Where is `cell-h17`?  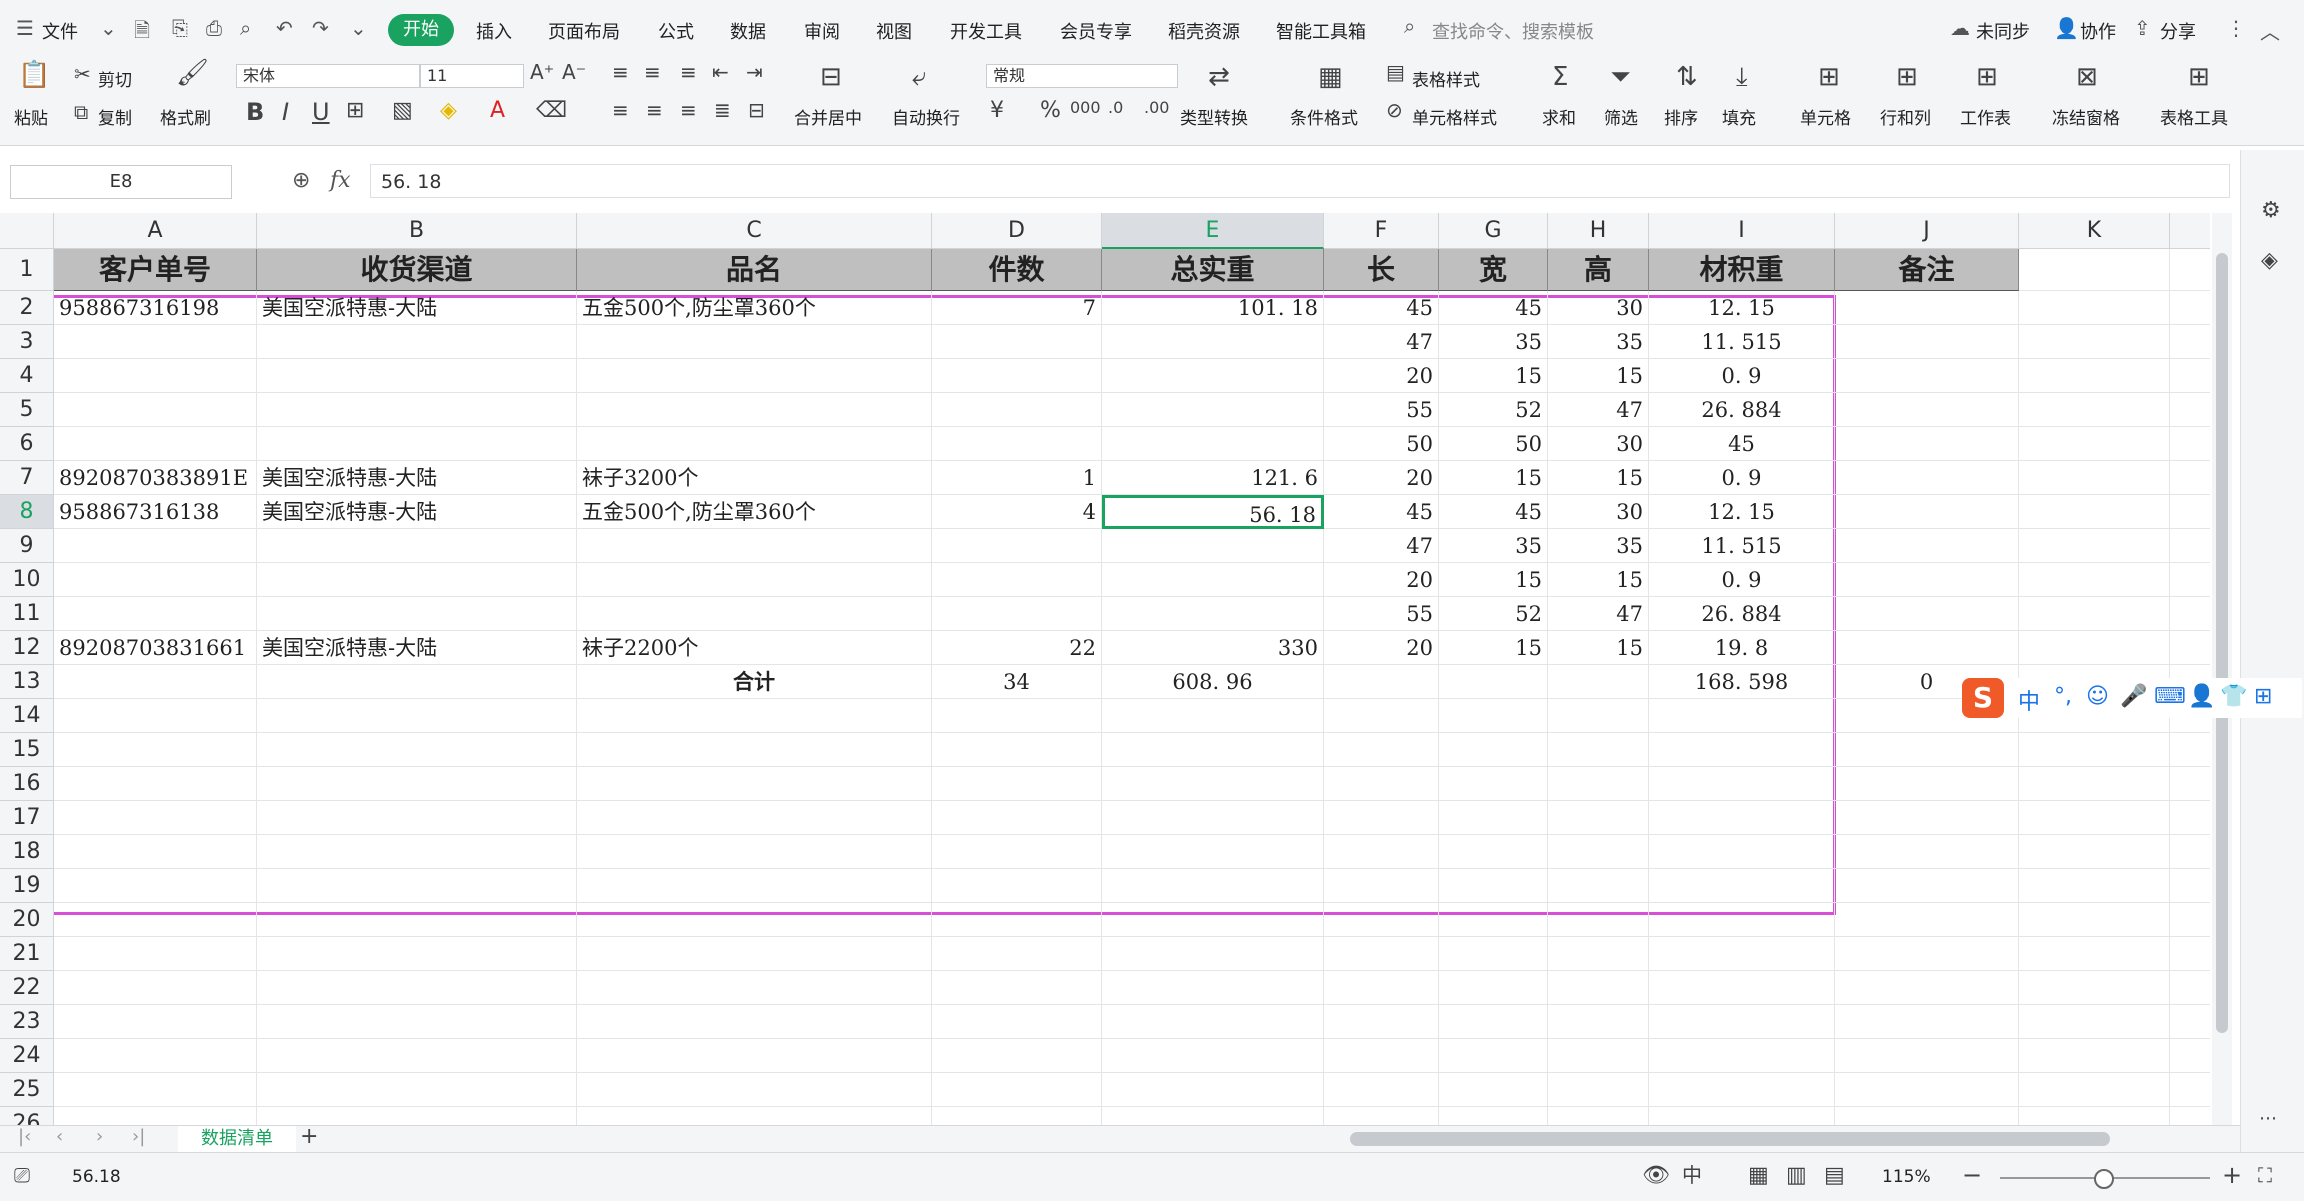 cell-h17 is located at coordinates (1598, 818).